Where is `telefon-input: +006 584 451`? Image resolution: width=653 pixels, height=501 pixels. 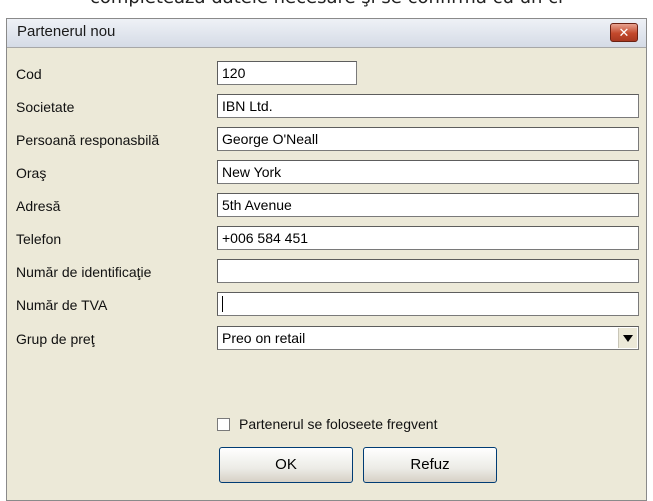 telefon-input: +006 584 451 is located at coordinates (428, 238).